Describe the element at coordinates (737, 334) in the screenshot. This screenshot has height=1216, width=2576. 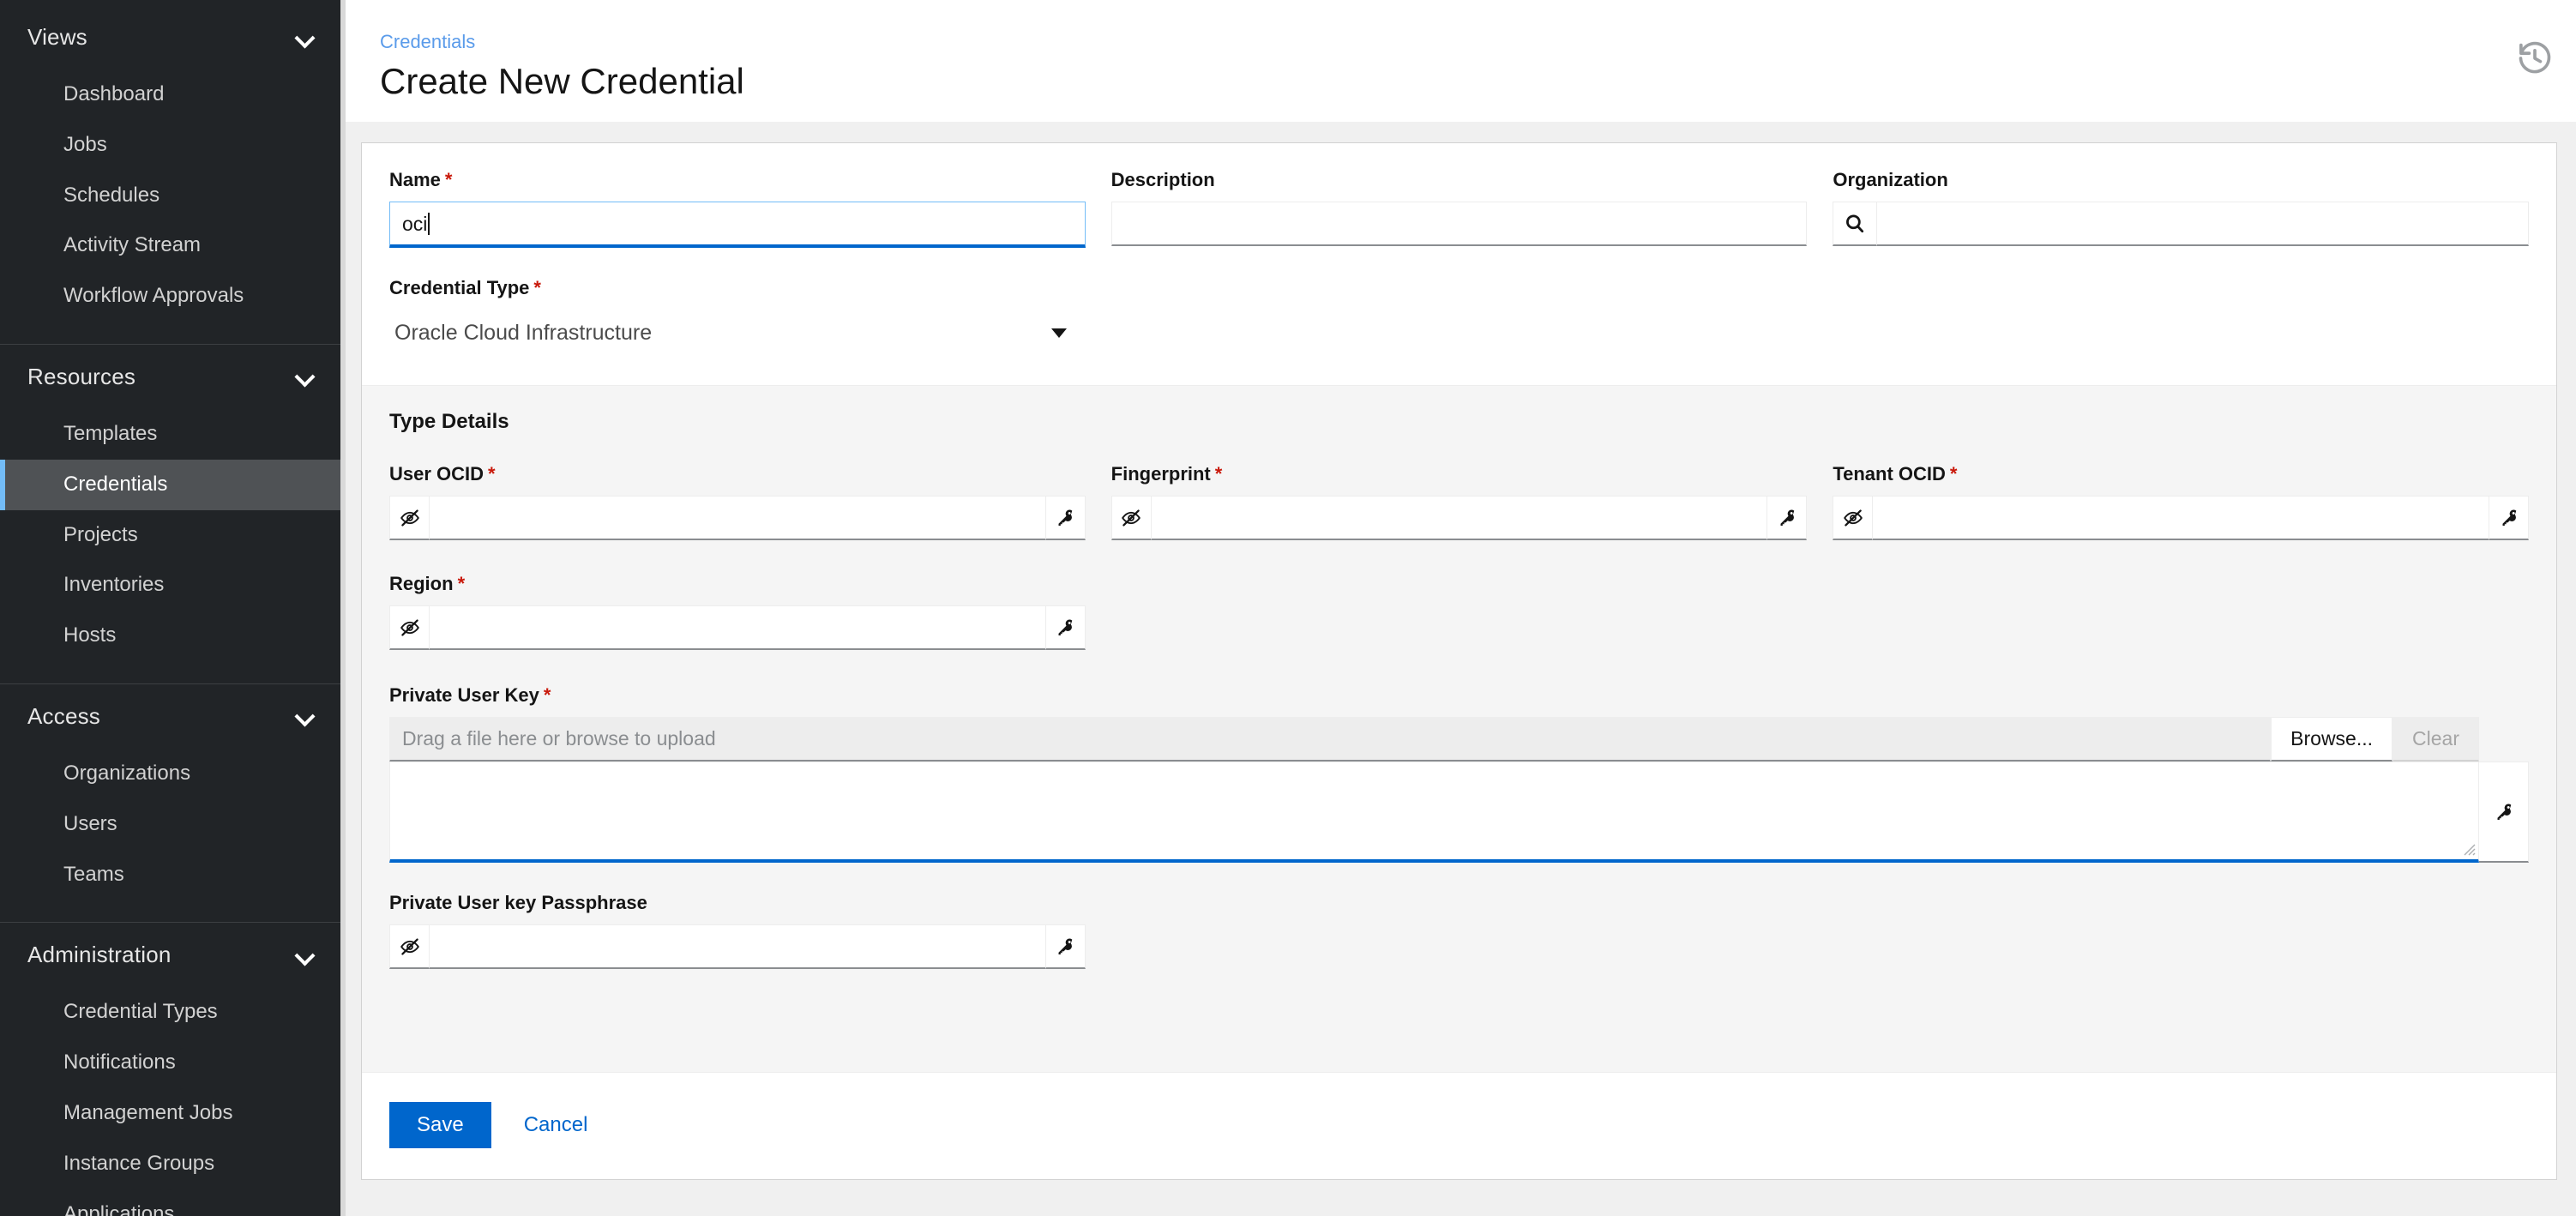
I see `credential-type-select: Oracle Cloud Infrastructure` at that location.